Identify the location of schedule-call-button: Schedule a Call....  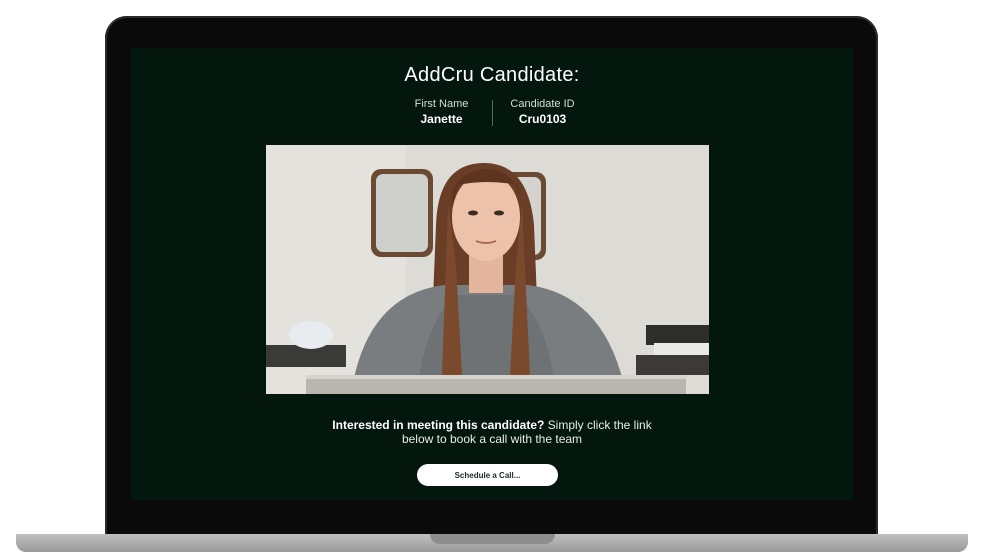
(487, 475).